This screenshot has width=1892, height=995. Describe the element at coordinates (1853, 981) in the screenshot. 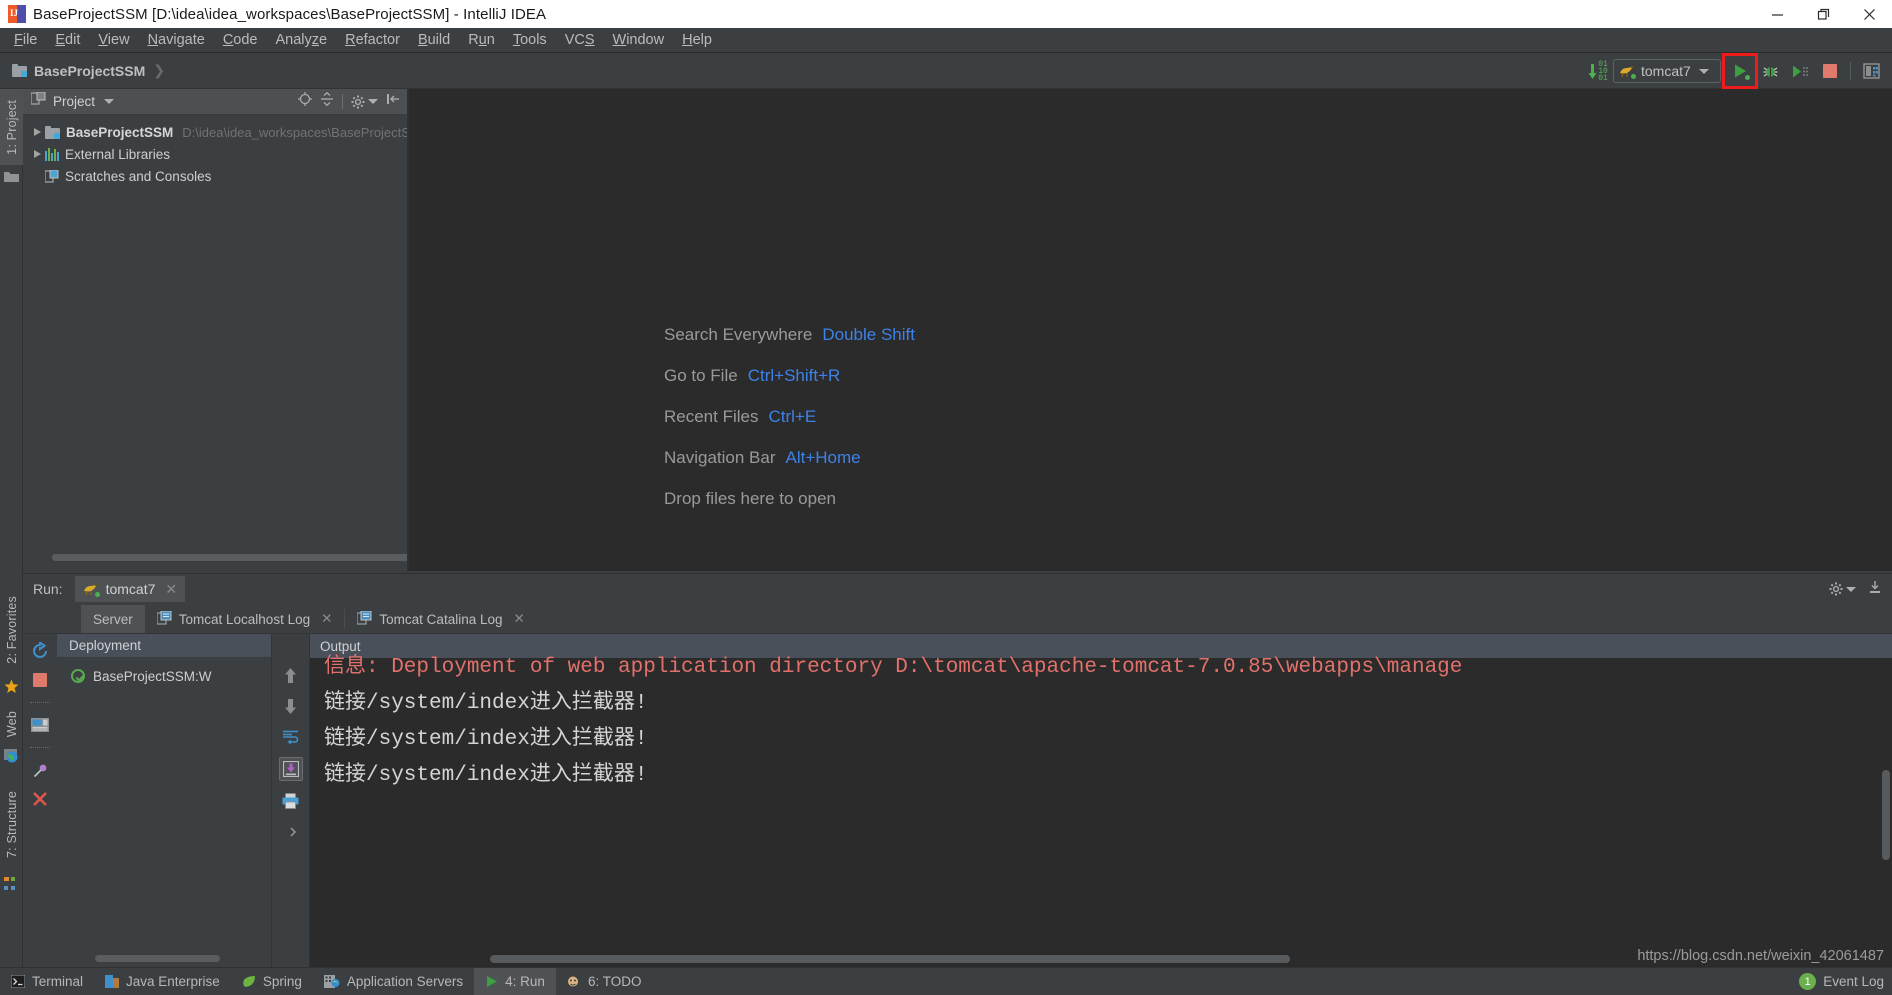

I see `event-log-label: Event Log` at that location.